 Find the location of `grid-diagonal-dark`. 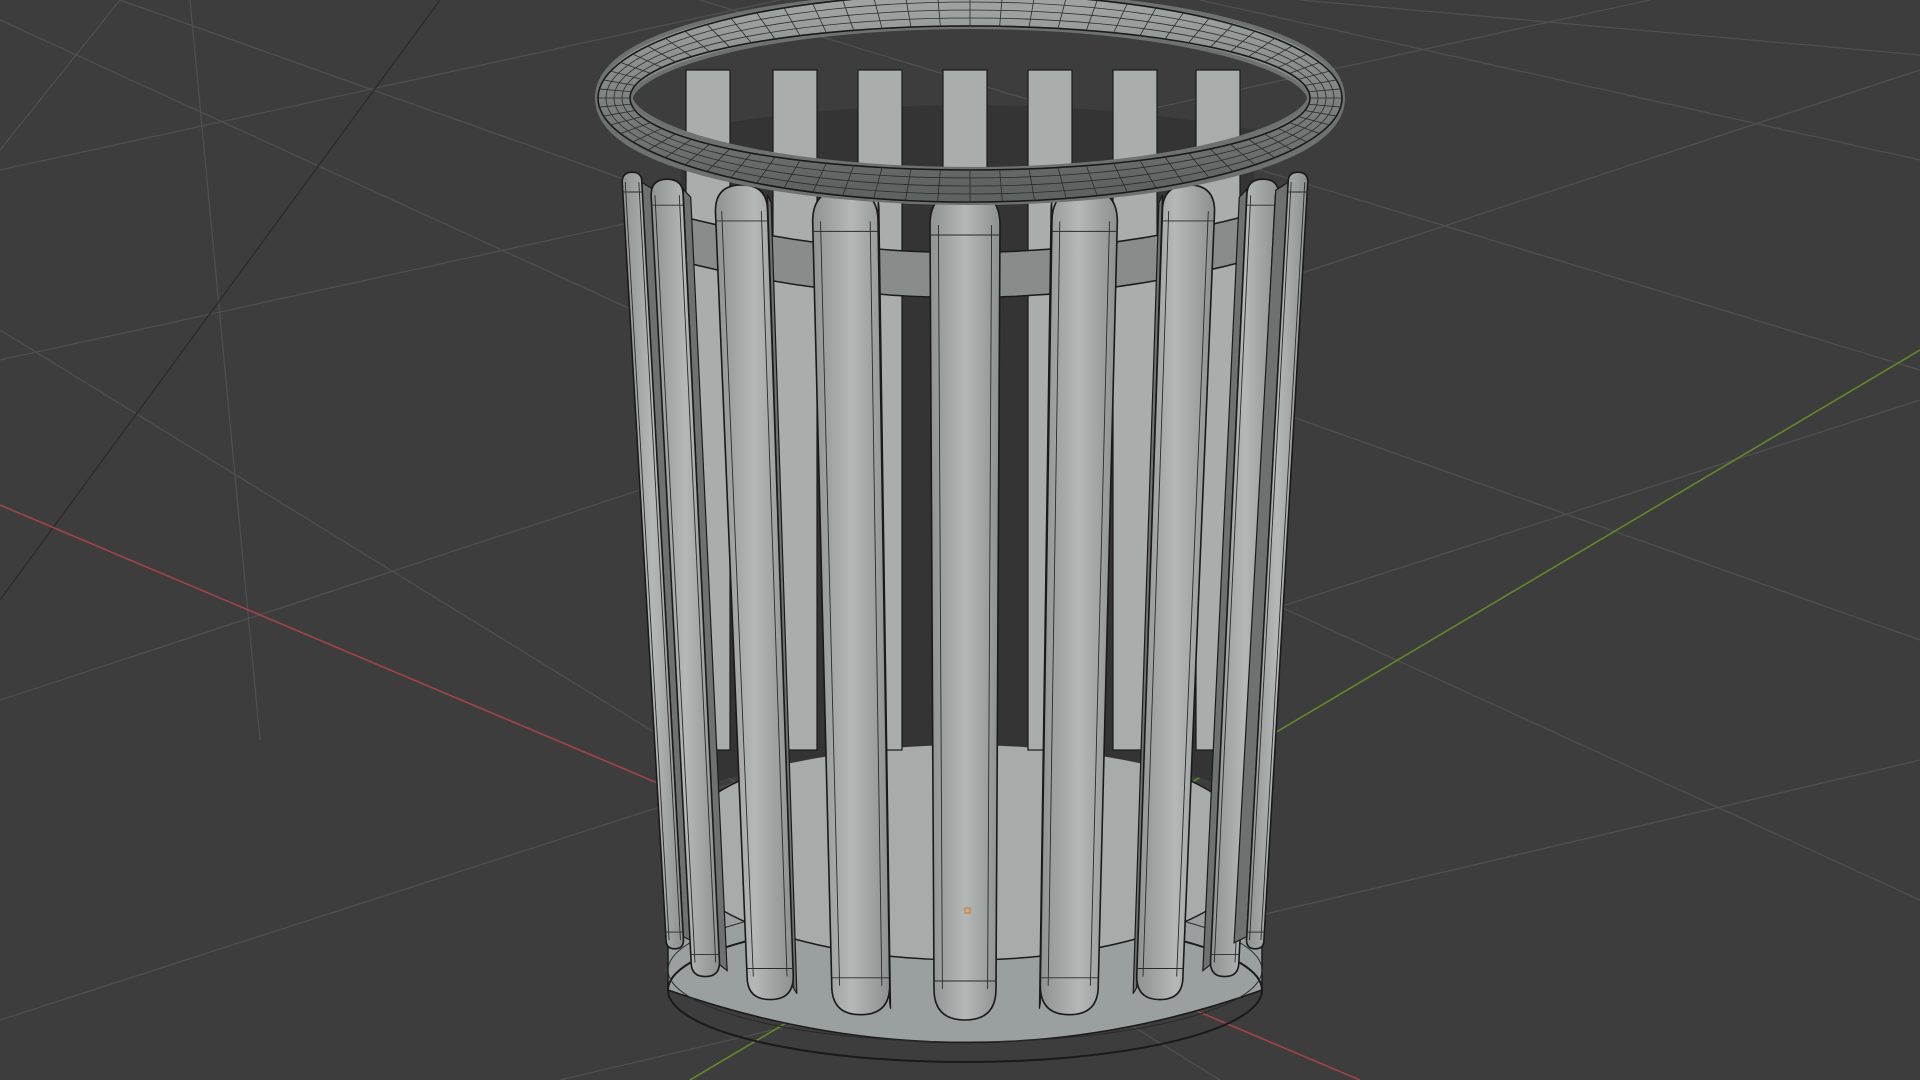

grid-diagonal-dark is located at coordinates (220, 300).